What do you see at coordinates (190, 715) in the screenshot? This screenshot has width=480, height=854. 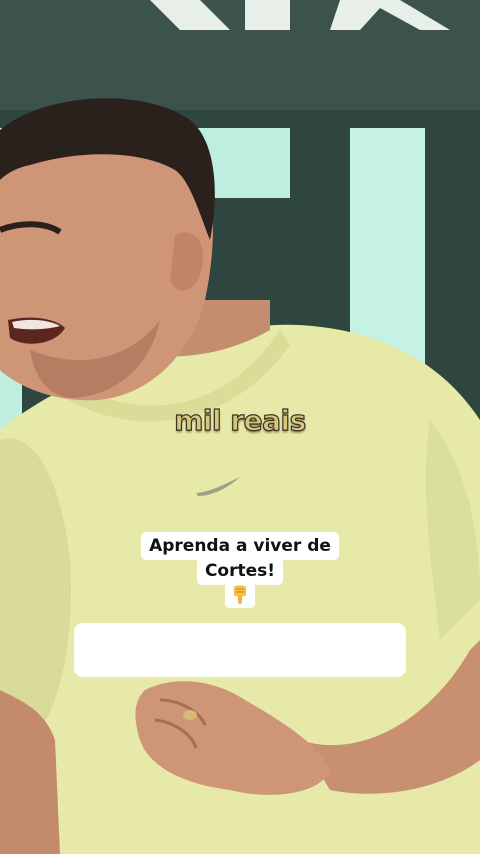 I see `ring` at bounding box center [190, 715].